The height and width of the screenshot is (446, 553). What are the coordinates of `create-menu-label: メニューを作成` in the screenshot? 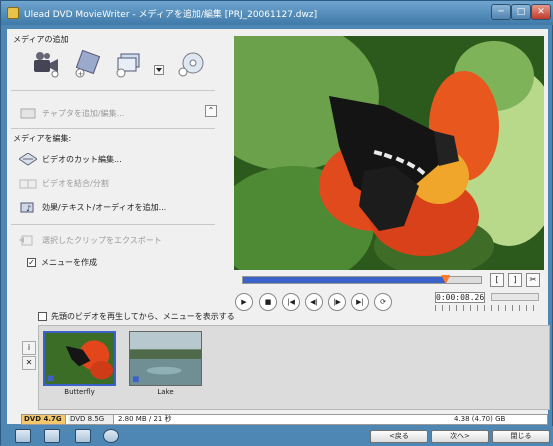 It's located at (69, 262).